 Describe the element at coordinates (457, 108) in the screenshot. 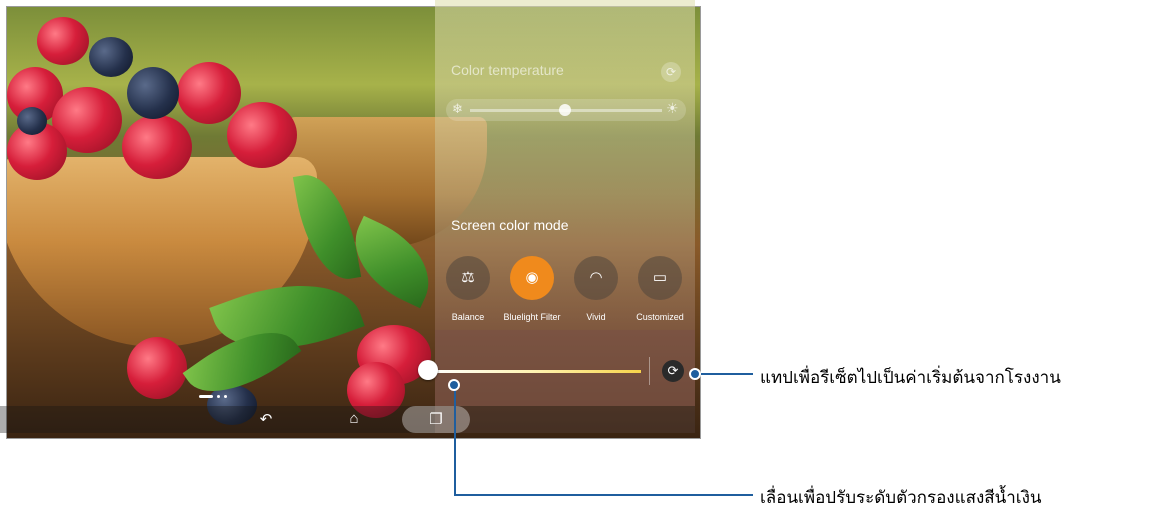

I see `snowflake-icon: ❄` at that location.